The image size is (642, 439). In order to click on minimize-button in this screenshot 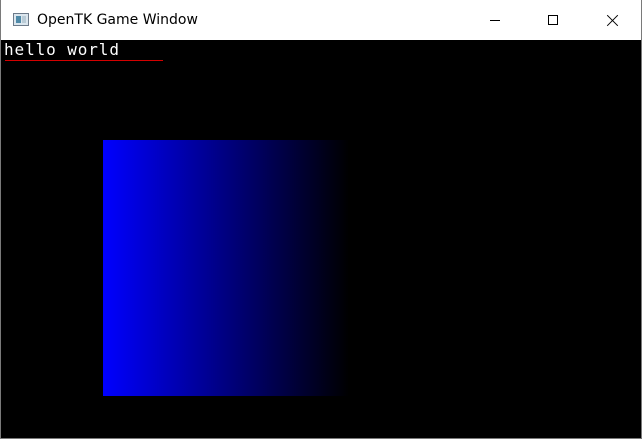, I will do `click(494, 20)`.